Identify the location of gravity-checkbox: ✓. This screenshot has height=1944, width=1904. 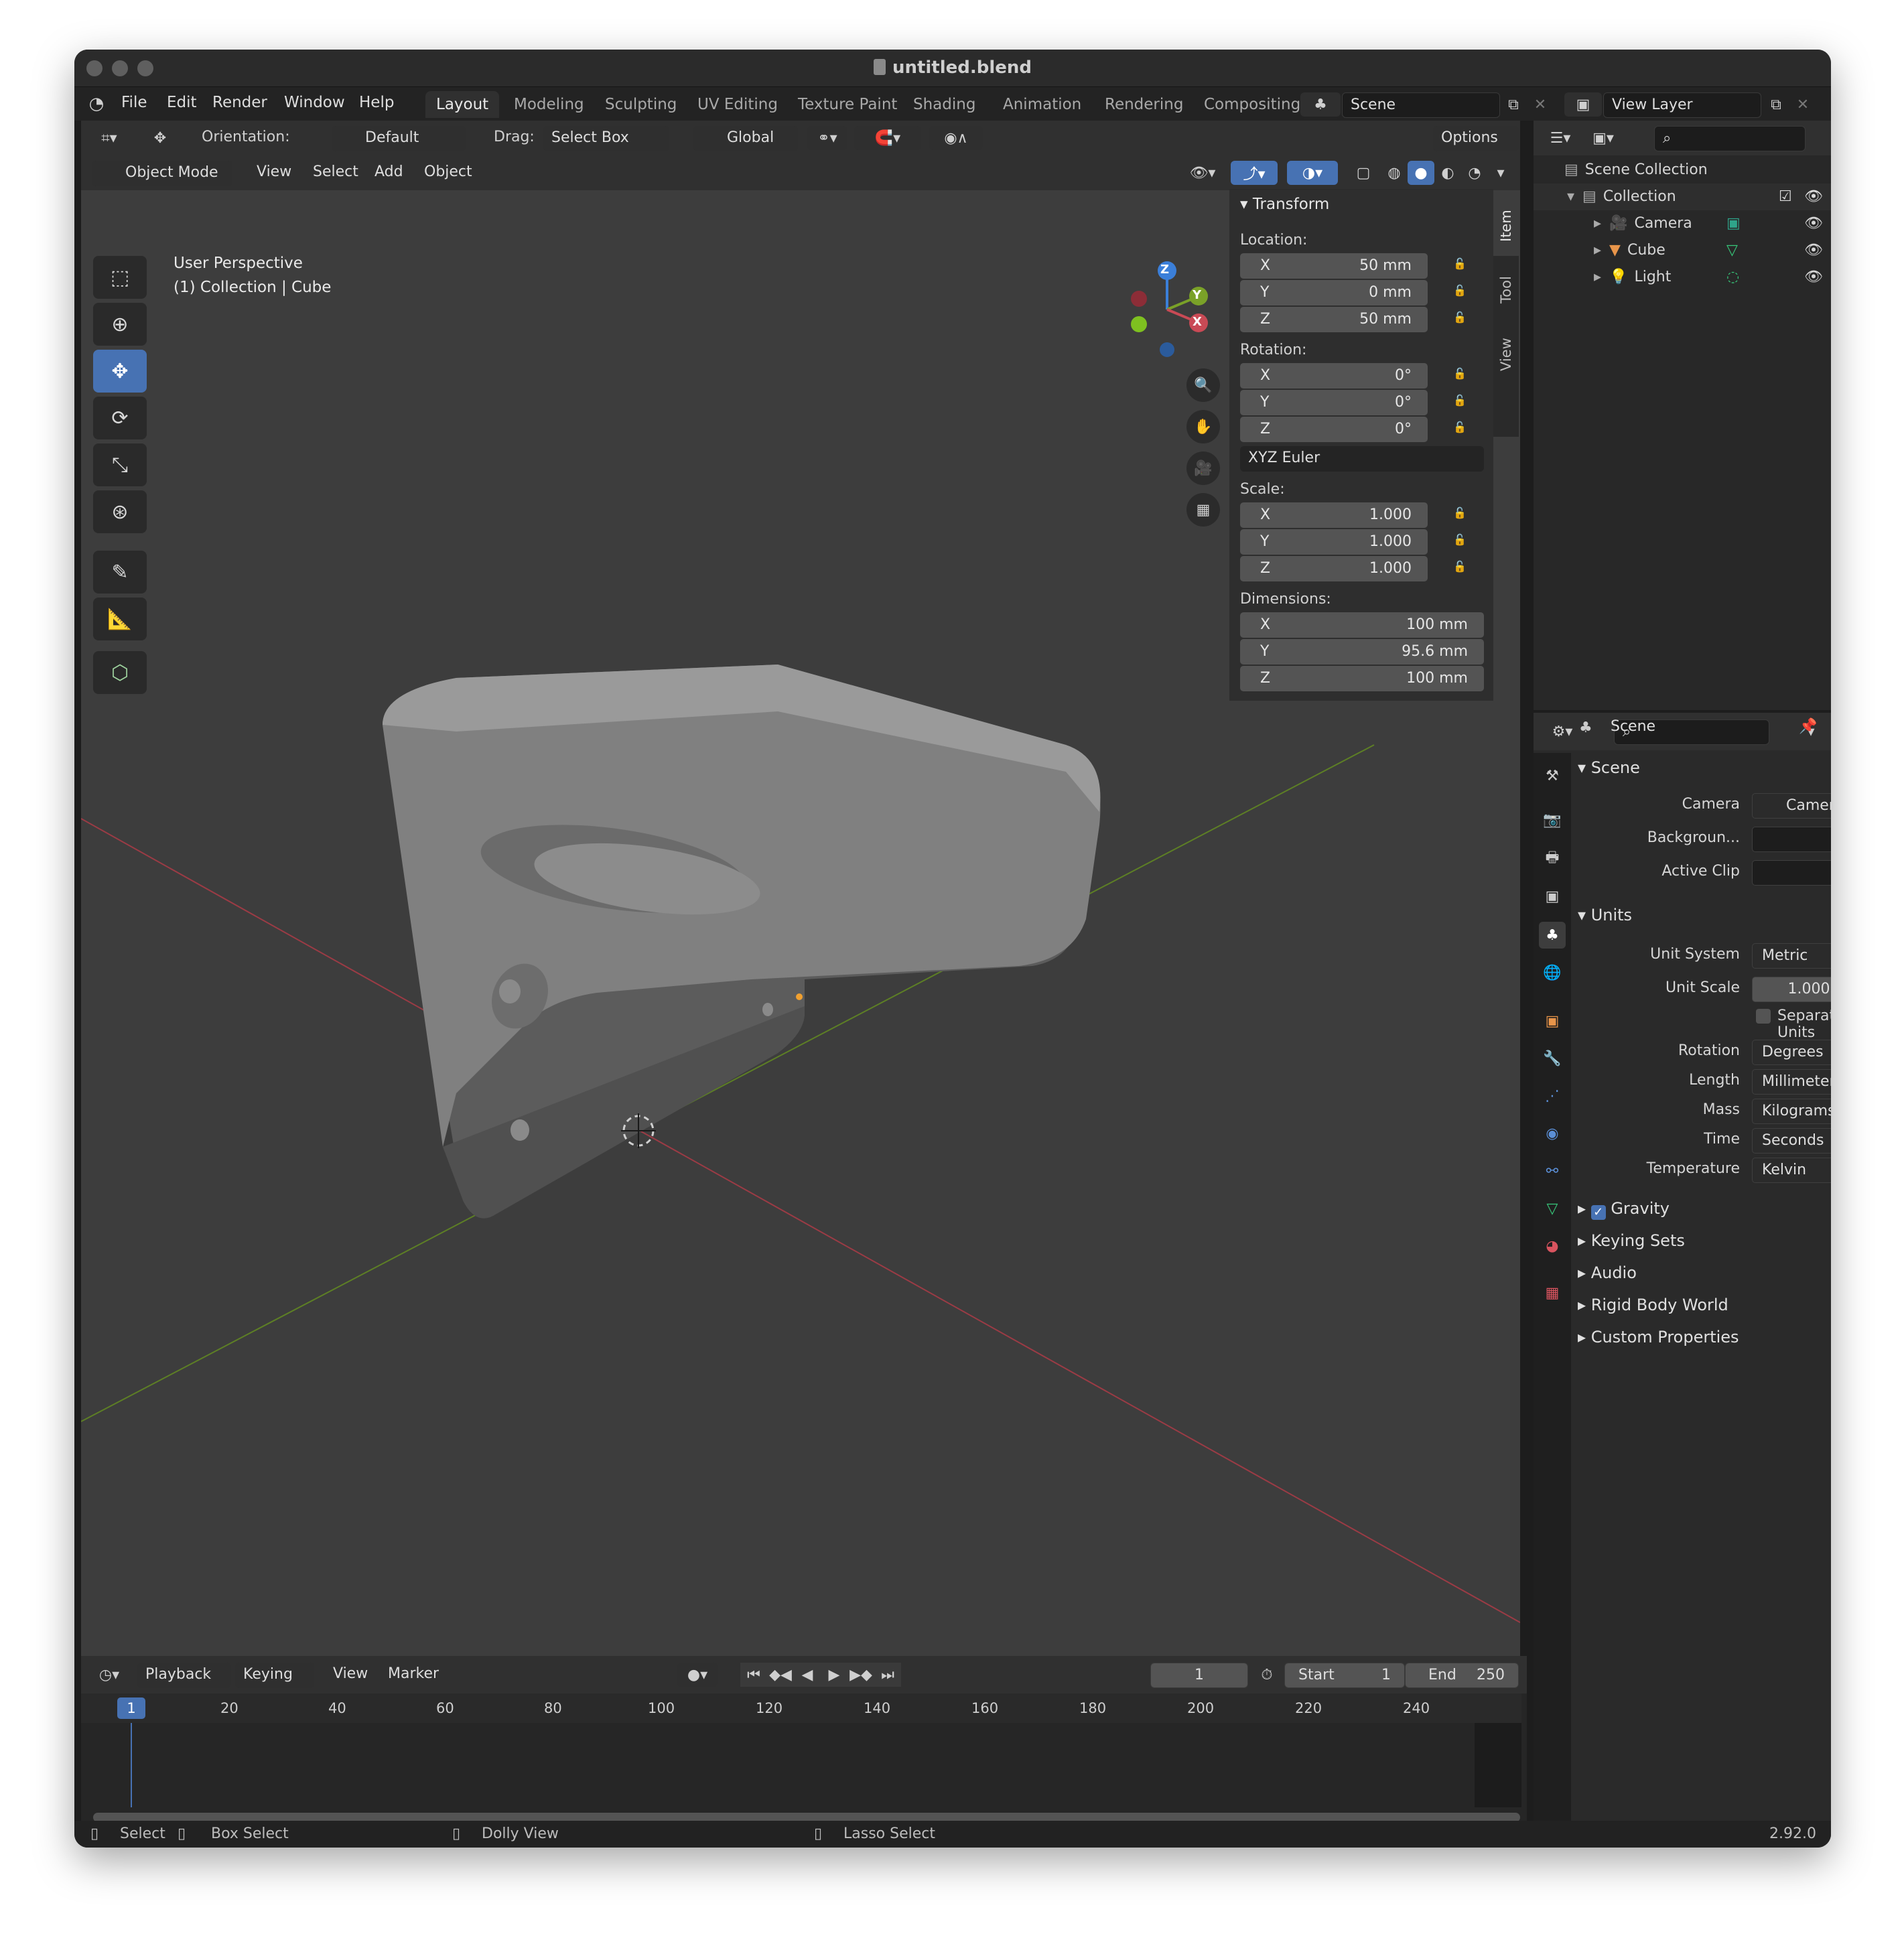
(1598, 1212).